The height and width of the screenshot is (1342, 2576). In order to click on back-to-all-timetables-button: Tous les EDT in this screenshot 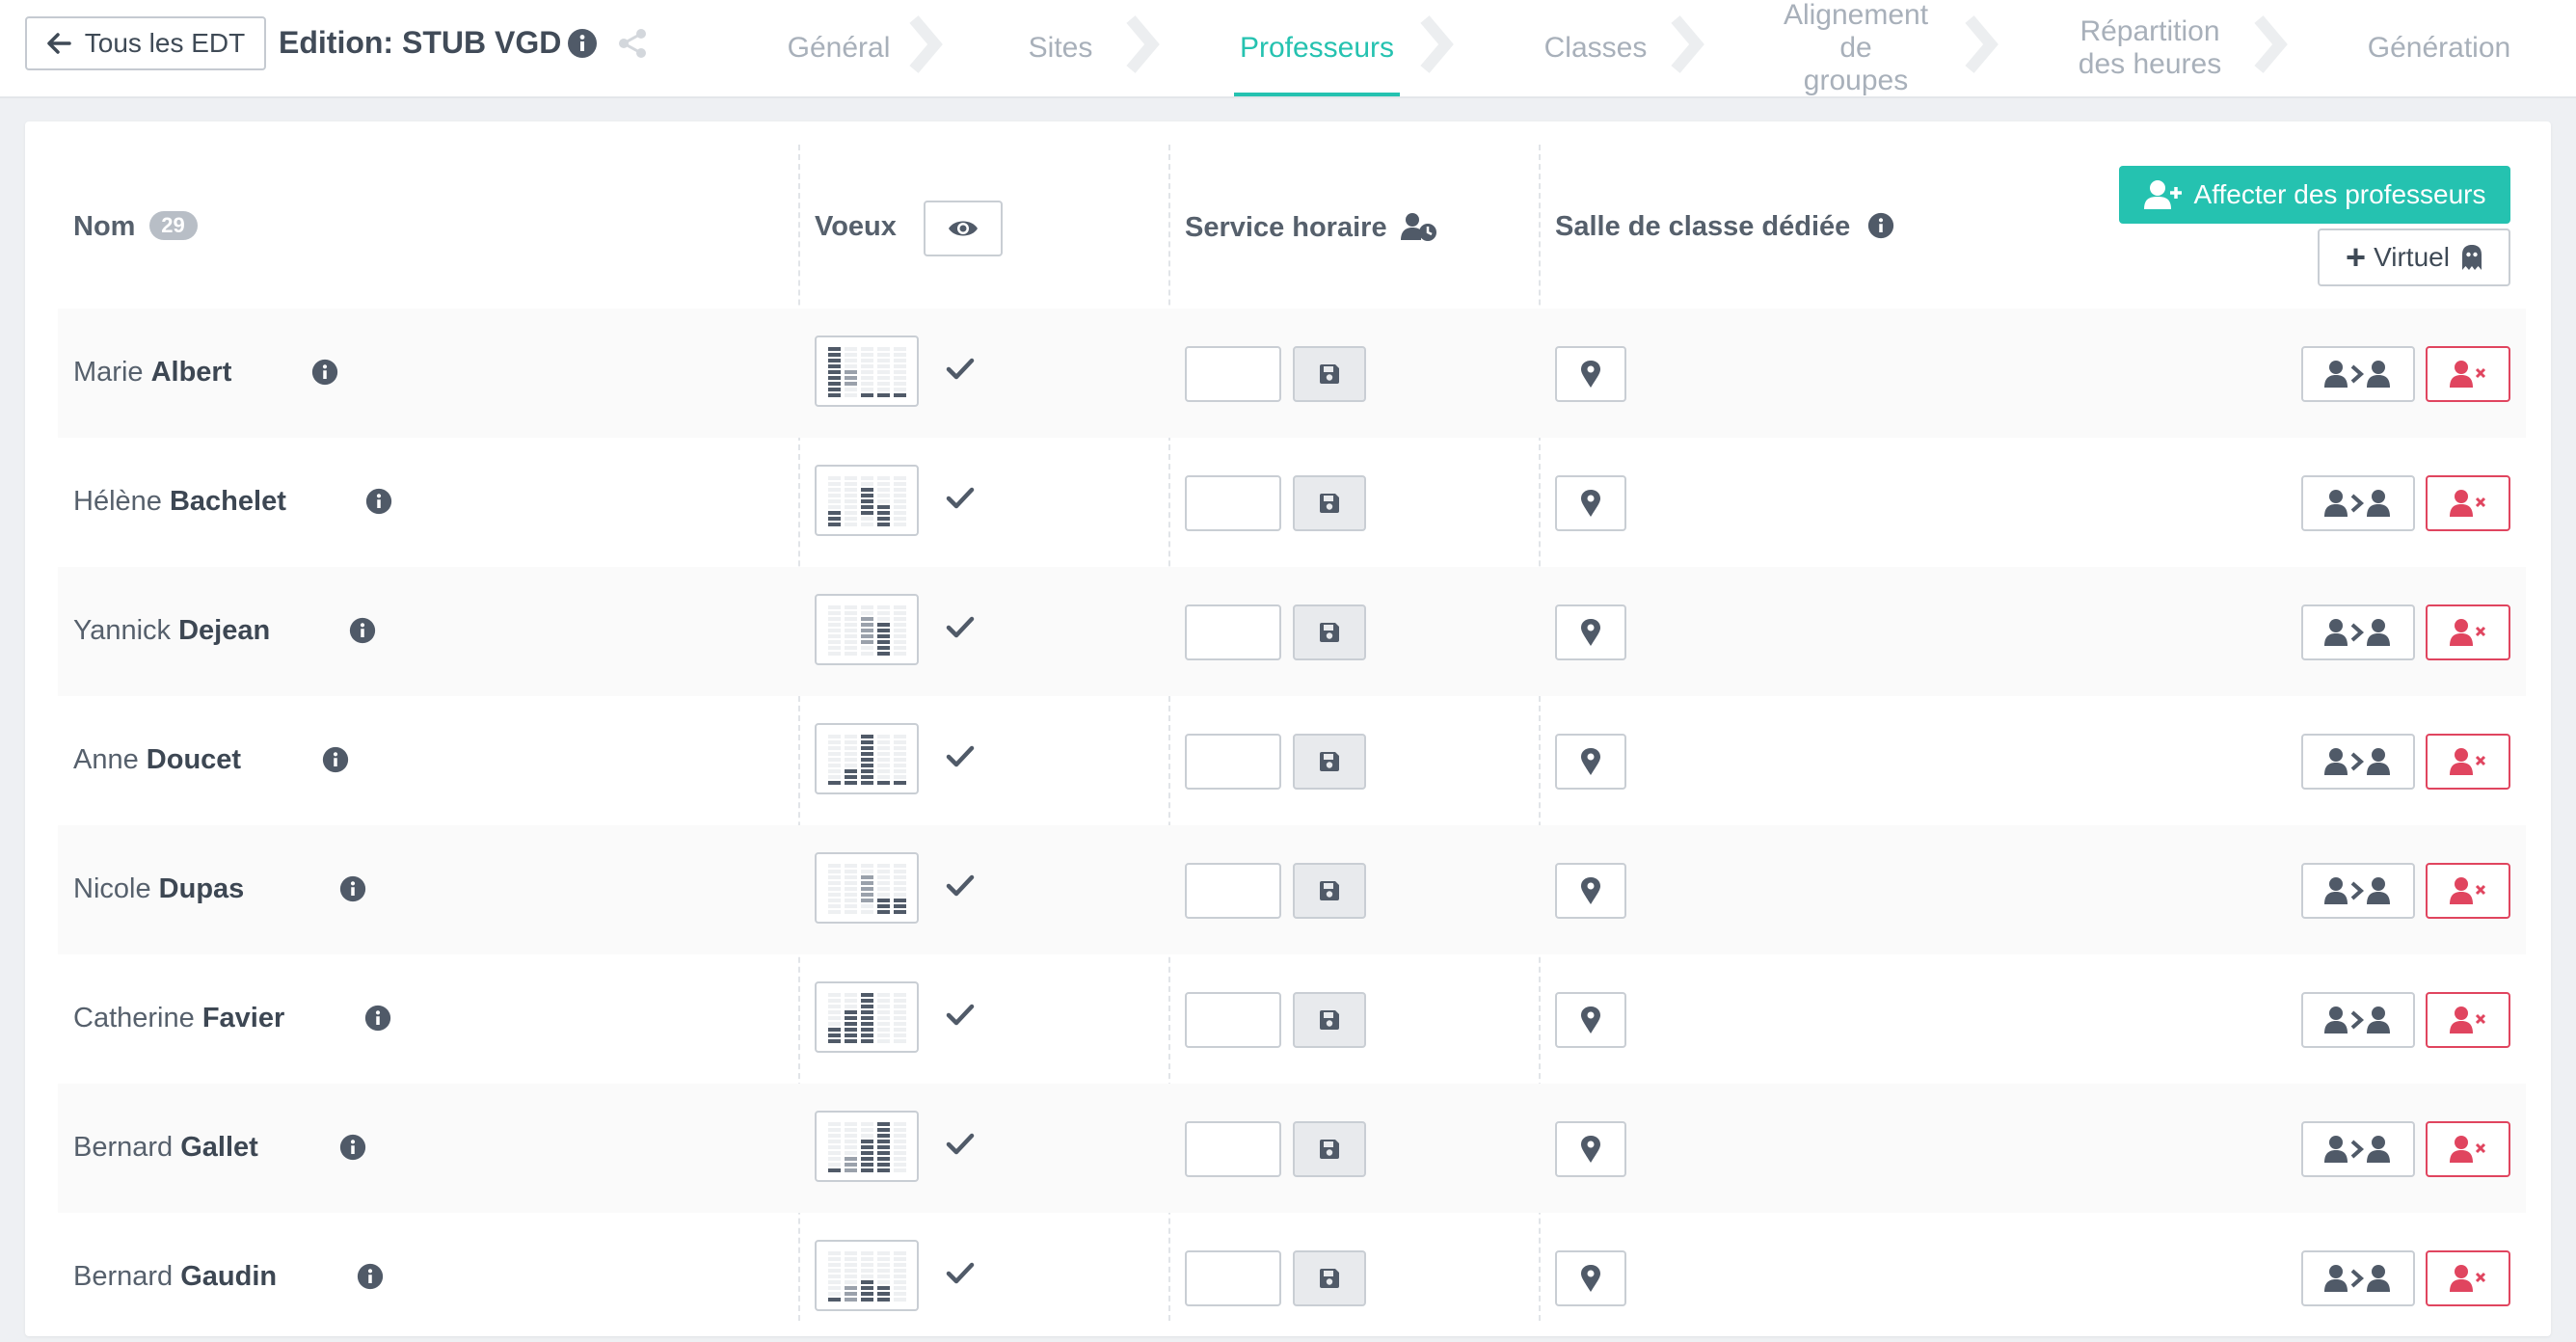, I will do `click(145, 43)`.